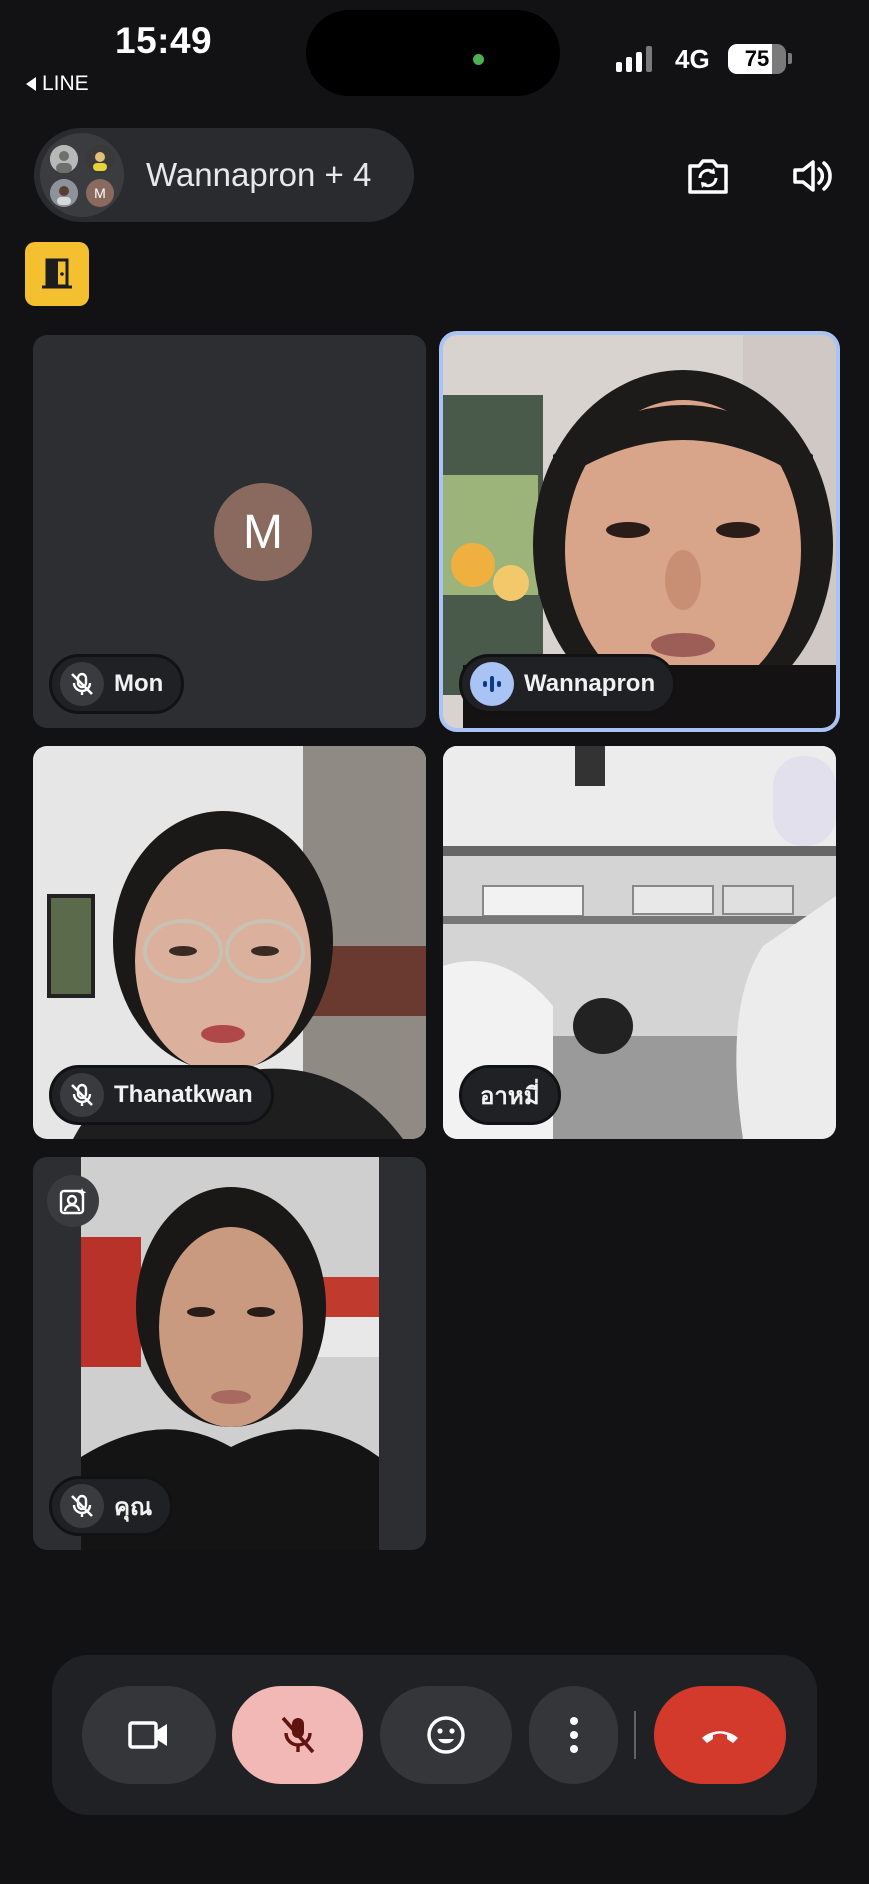 Image resolution: width=869 pixels, height=1884 pixels. I want to click on status-time: 15:49, so click(164, 40).